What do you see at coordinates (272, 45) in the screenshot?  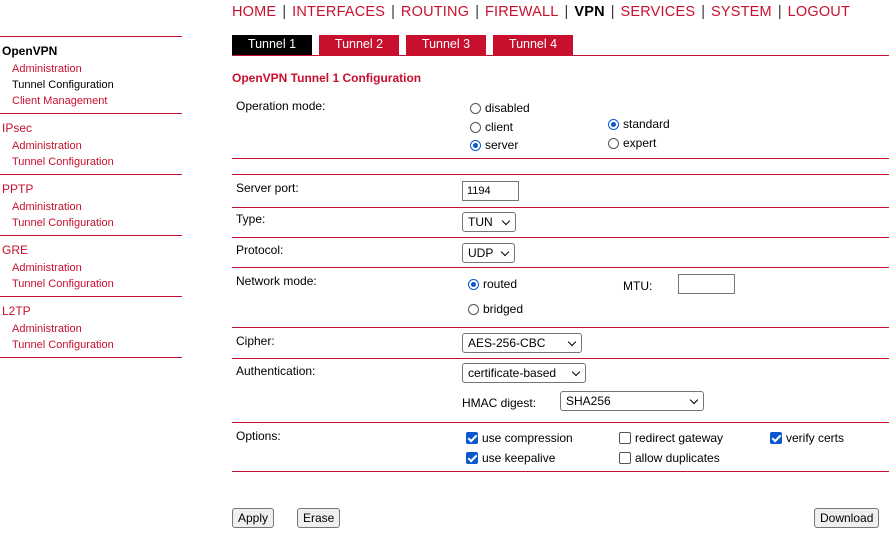 I see `tab-tunnel-1: Tunnel 1` at bounding box center [272, 45].